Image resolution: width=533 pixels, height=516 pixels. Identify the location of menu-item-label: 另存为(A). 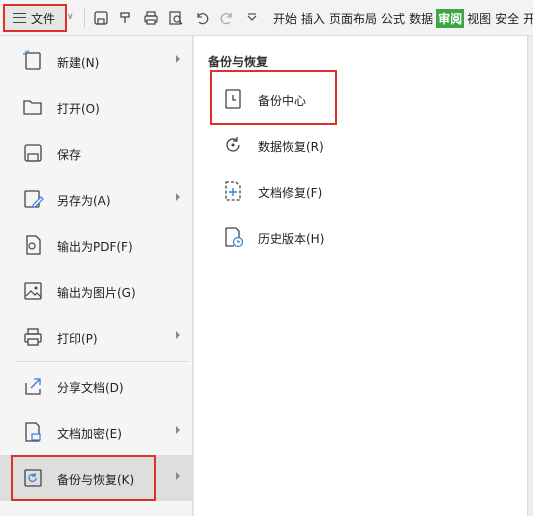
(84, 201).